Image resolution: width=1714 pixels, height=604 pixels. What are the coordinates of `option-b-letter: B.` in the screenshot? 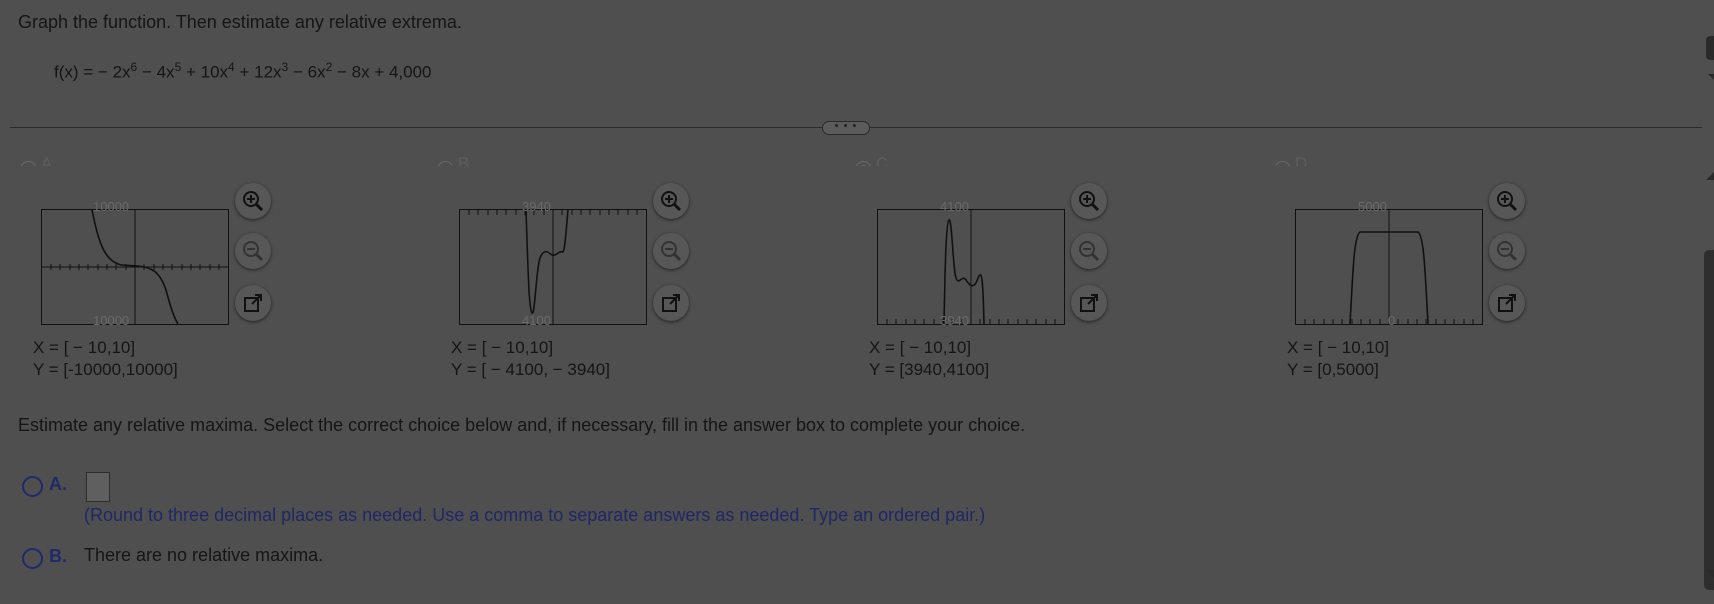 It's located at (58, 556).